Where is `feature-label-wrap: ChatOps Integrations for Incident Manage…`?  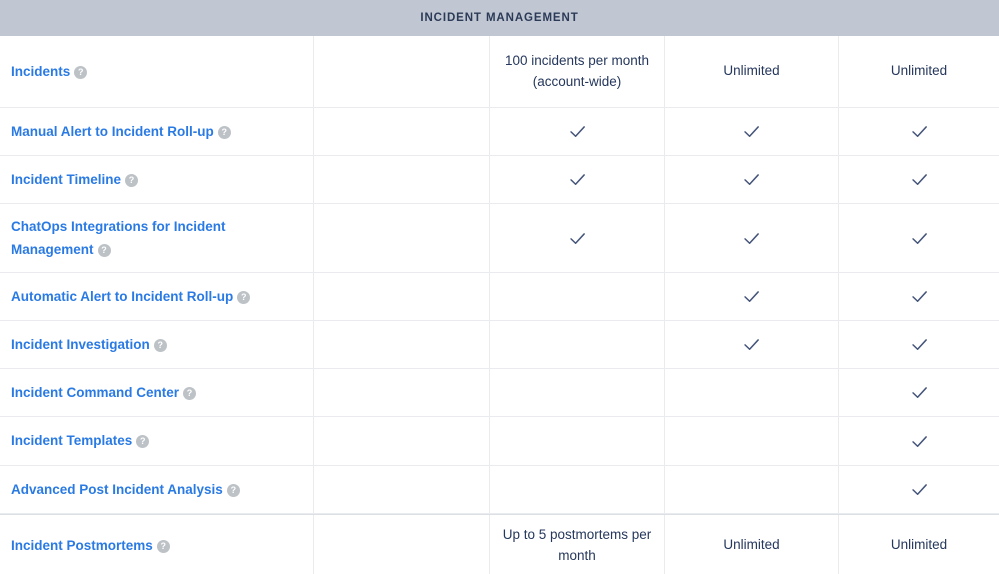 feature-label-wrap: ChatOps Integrations for Incident Manage… is located at coordinates (155, 238).